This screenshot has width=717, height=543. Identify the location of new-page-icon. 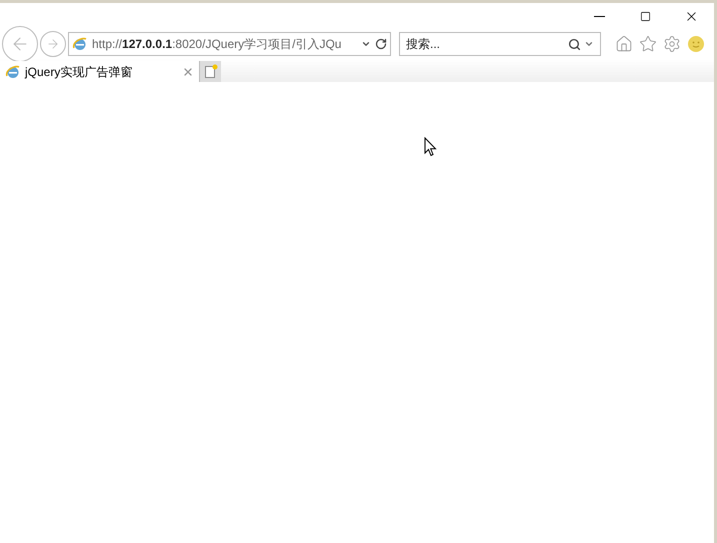
(211, 71).